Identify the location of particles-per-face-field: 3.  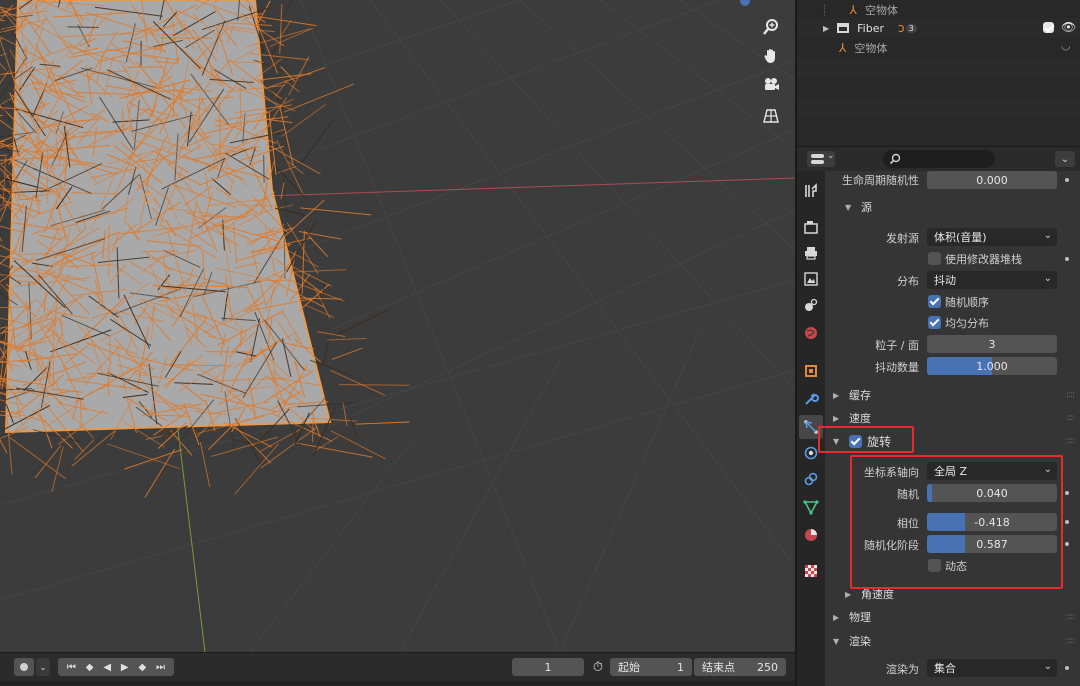
(992, 344).